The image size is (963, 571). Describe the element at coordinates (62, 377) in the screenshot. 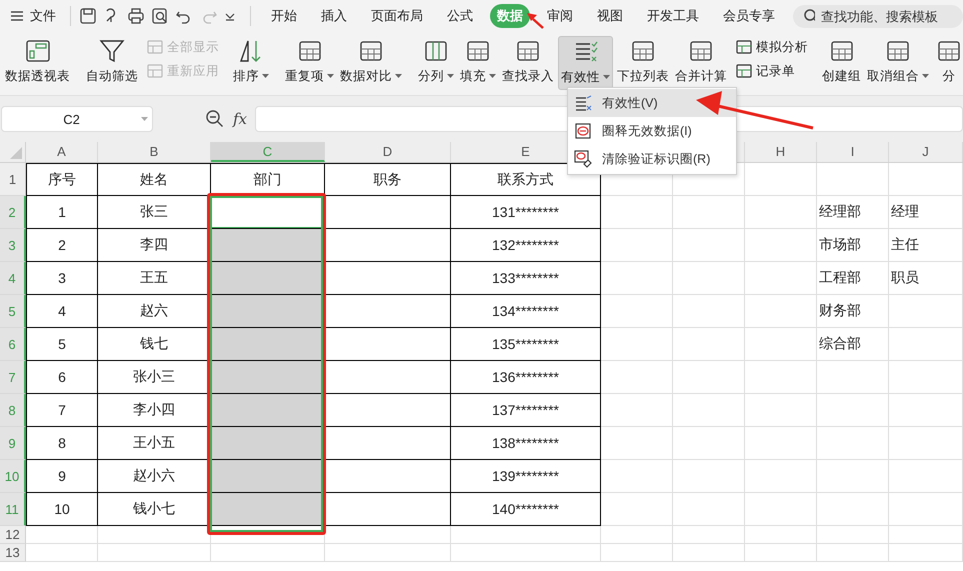

I see `table-cell: 6` at that location.